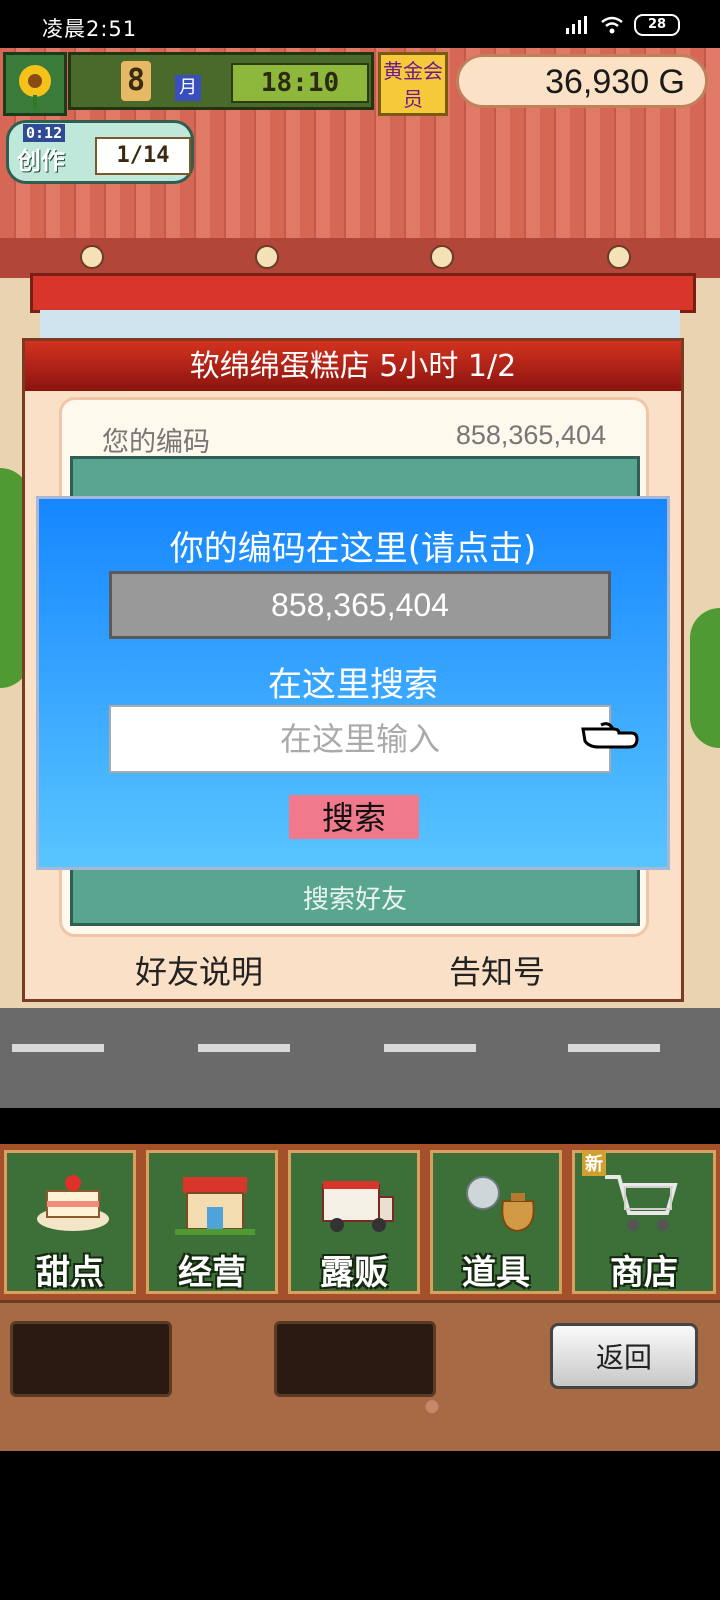  What do you see at coordinates (70, 1273) in the screenshot?
I see `menu-label: 甜点` at bounding box center [70, 1273].